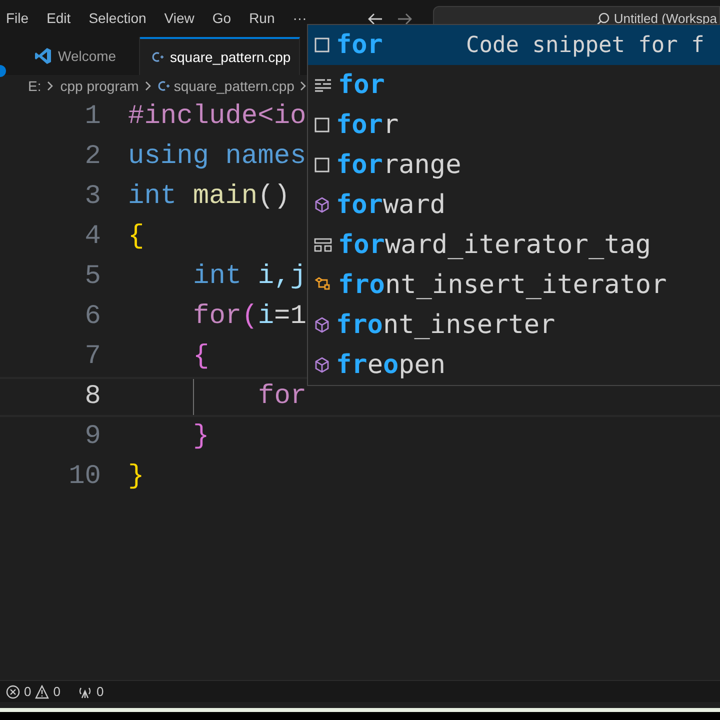 The height and width of the screenshot is (720, 720). Describe the element at coordinates (17, 18) in the screenshot. I see `menu-item: File` at that location.